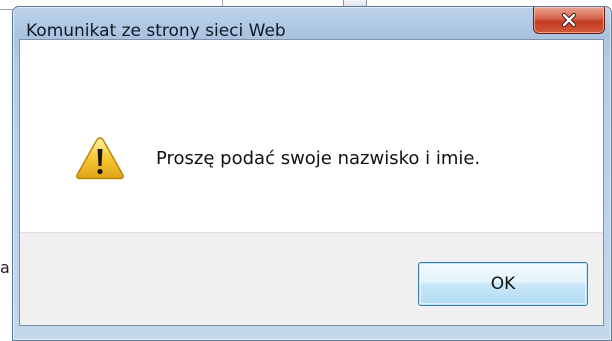  I want to click on close-icon, so click(569, 20).